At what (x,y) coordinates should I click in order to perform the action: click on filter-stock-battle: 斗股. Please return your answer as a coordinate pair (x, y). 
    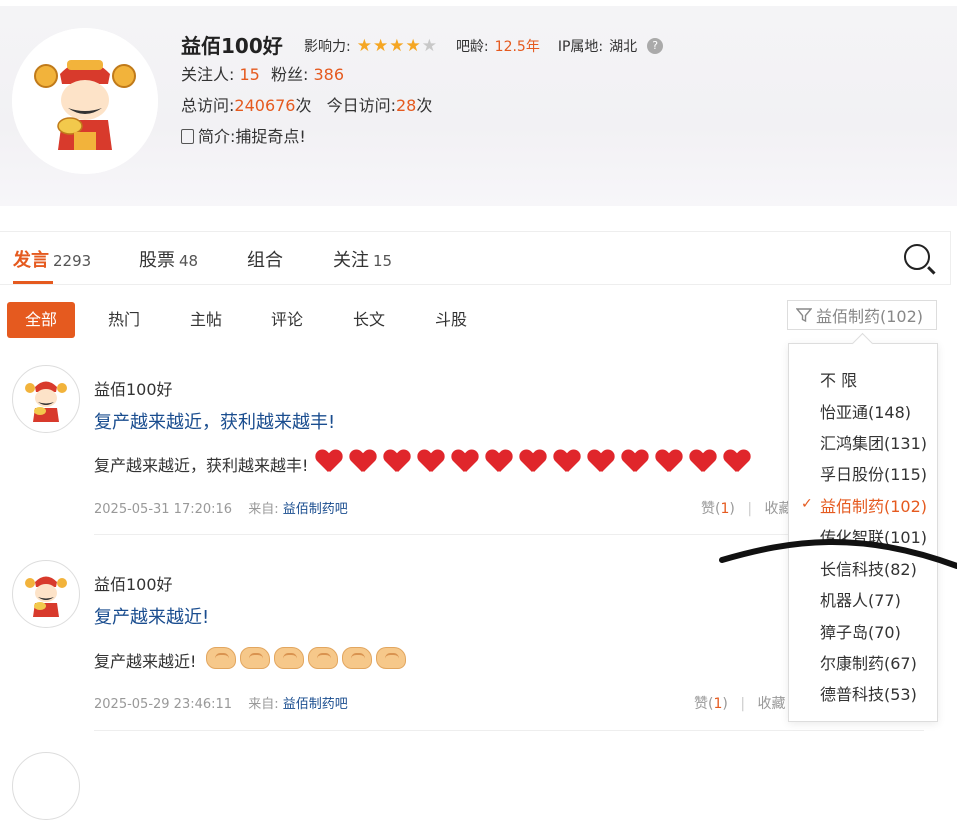
    Looking at the image, I should click on (451, 320).